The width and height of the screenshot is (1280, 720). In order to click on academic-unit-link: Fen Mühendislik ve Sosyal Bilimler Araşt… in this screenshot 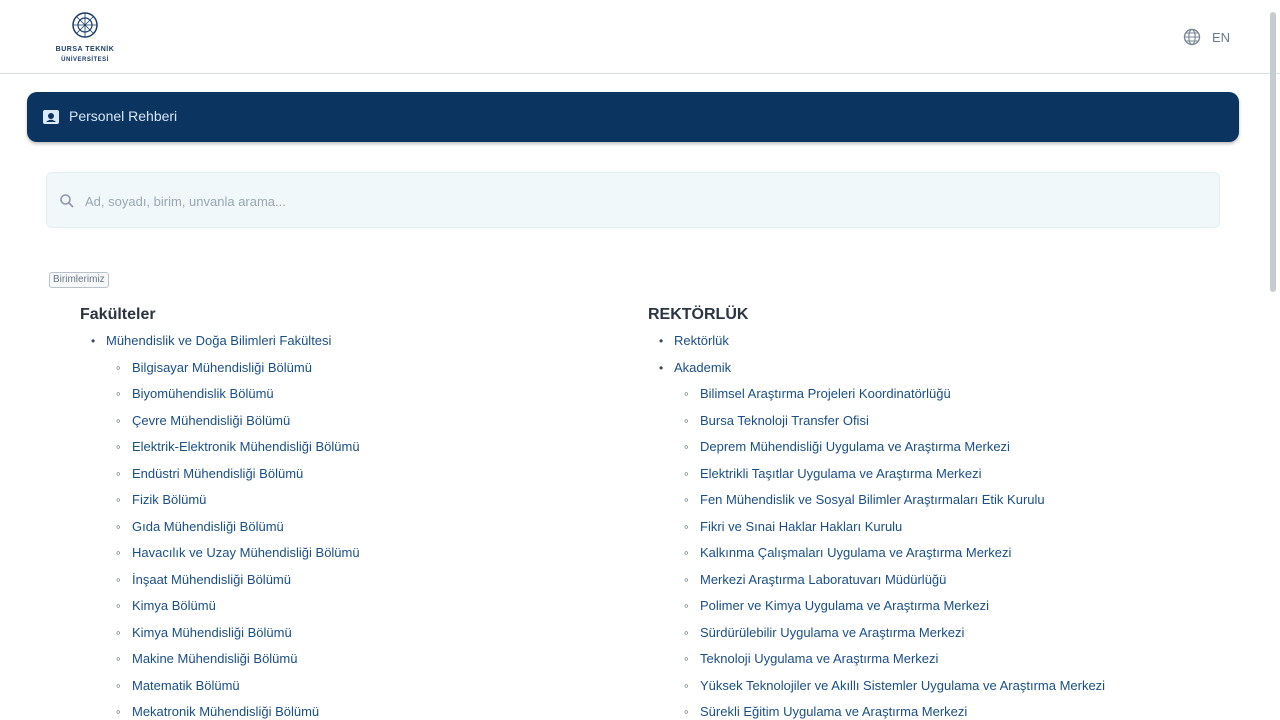, I will do `click(872, 499)`.